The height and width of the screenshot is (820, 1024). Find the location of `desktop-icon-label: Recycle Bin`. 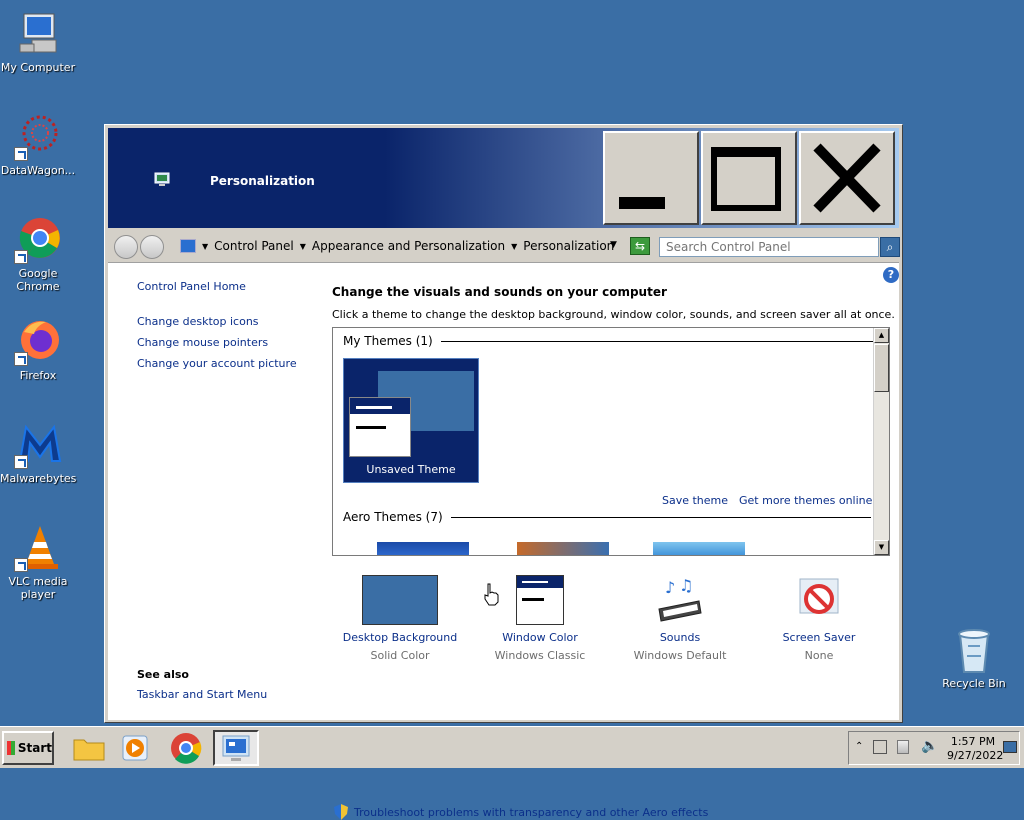

desktop-icon-label: Recycle Bin is located at coordinates (974, 683).